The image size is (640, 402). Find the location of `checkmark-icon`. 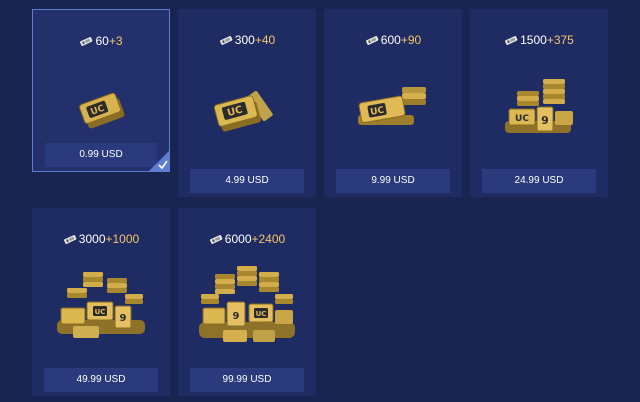

checkmark-icon is located at coordinates (159, 161).